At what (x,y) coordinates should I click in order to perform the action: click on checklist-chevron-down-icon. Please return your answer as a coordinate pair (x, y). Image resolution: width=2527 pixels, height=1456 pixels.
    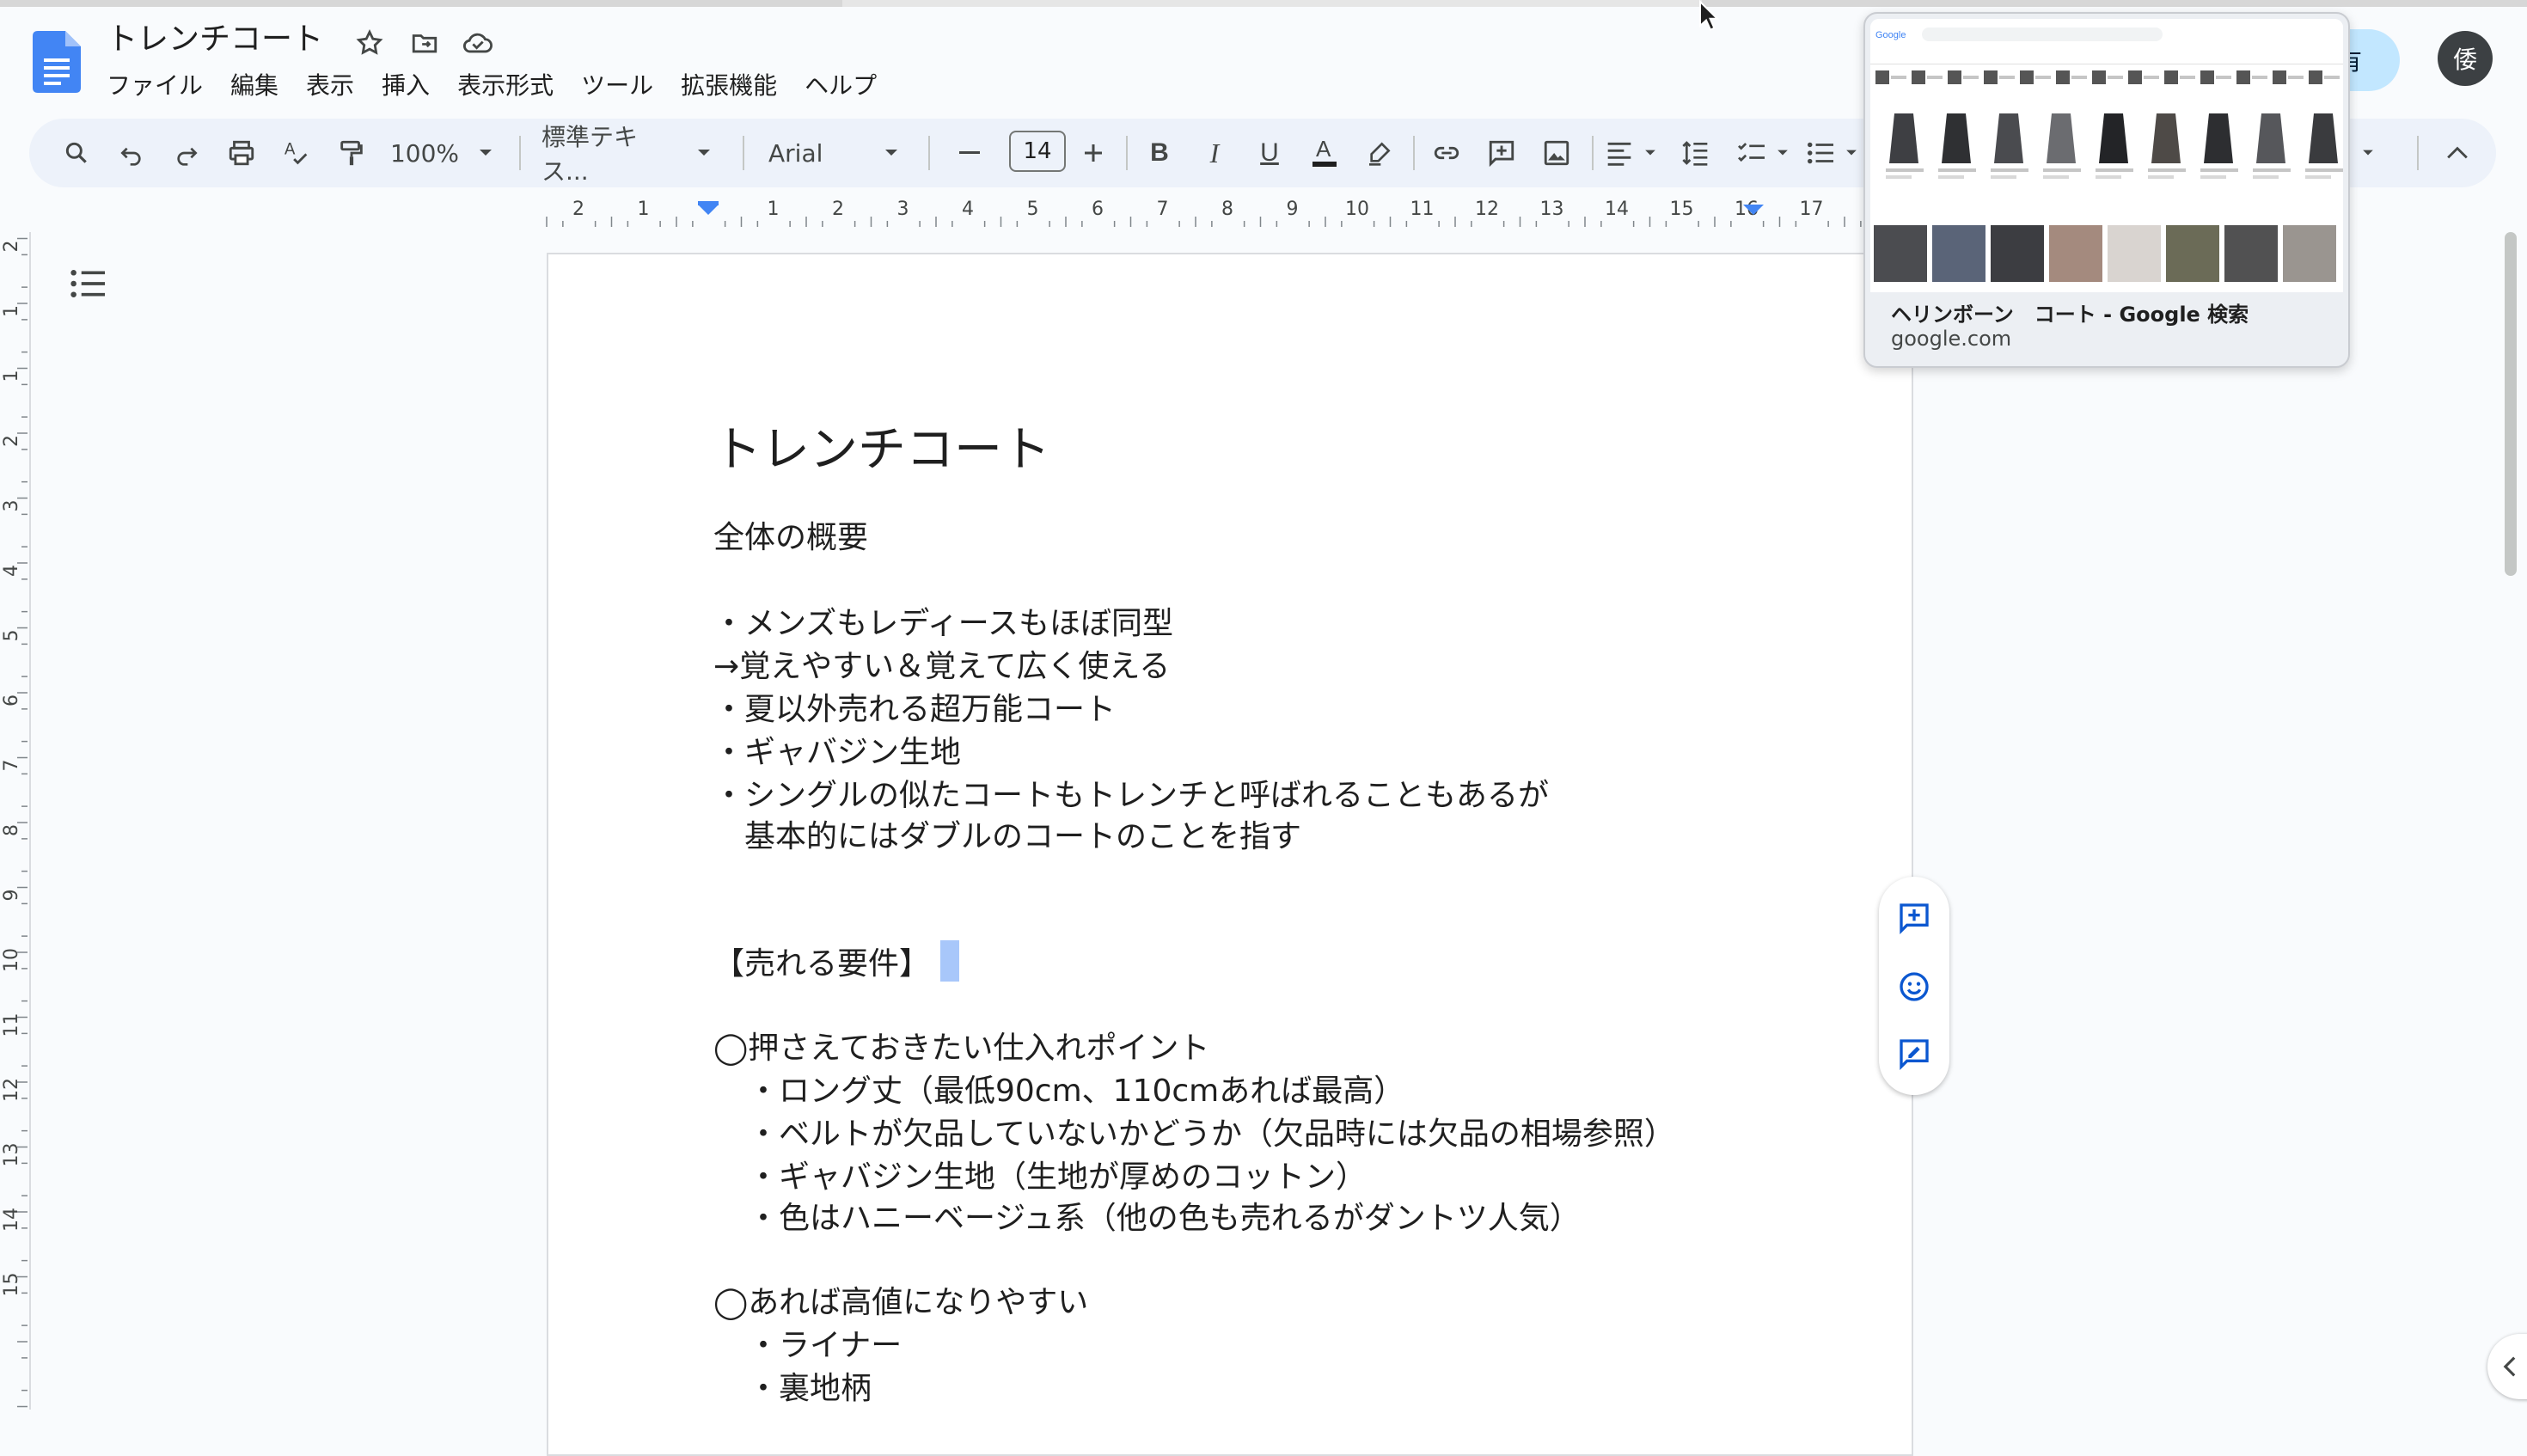
    Looking at the image, I should click on (1783, 153).